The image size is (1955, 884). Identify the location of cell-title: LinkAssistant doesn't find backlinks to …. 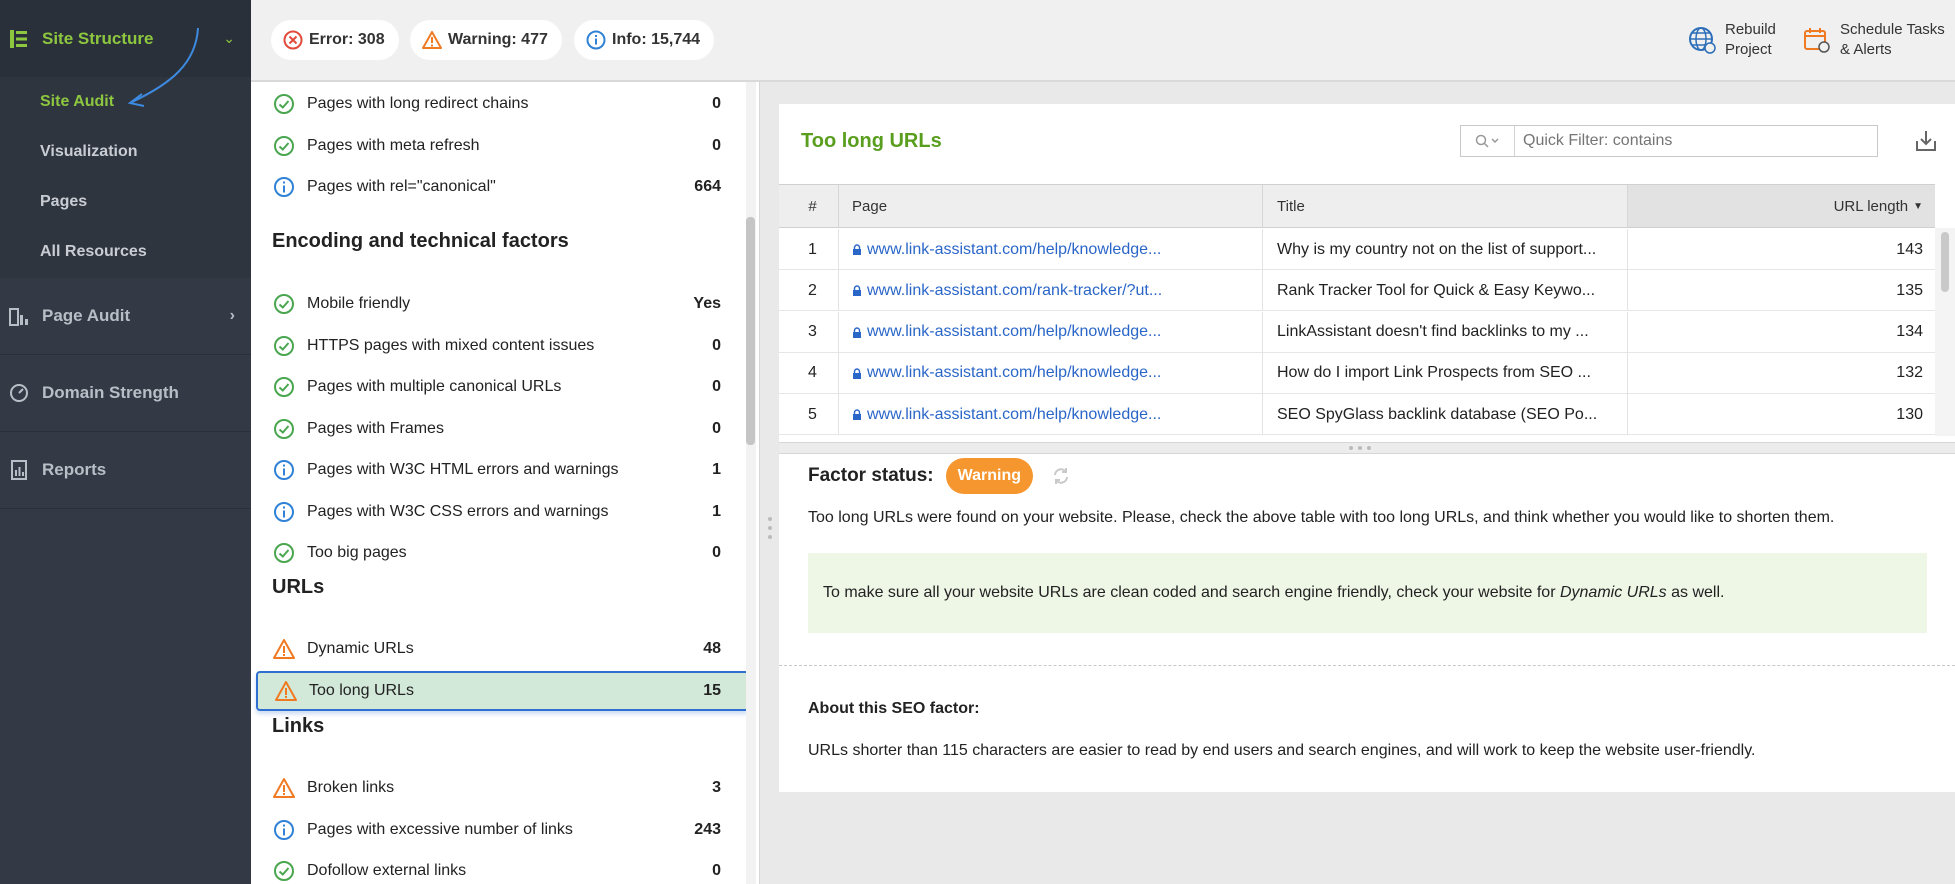
(1445, 332).